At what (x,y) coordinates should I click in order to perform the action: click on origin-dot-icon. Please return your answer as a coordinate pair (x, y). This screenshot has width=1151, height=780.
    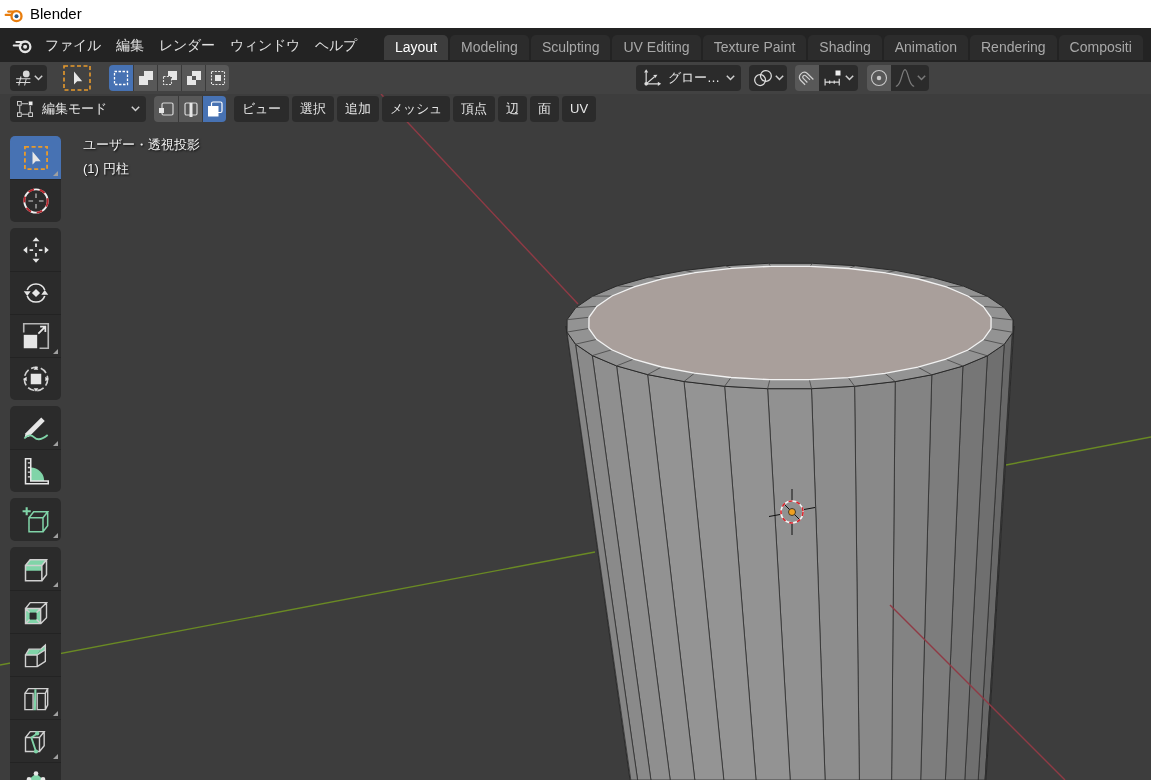
    Looking at the image, I should click on (792, 512).